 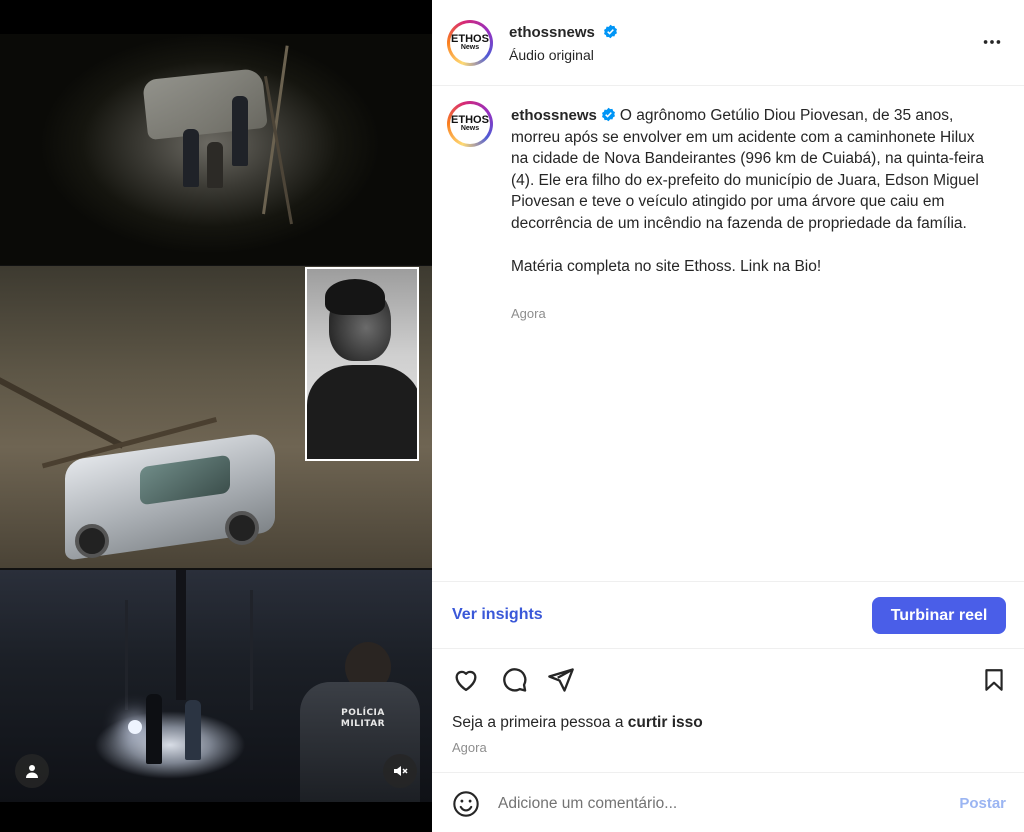 I want to click on share-icon, so click(x=561, y=680).